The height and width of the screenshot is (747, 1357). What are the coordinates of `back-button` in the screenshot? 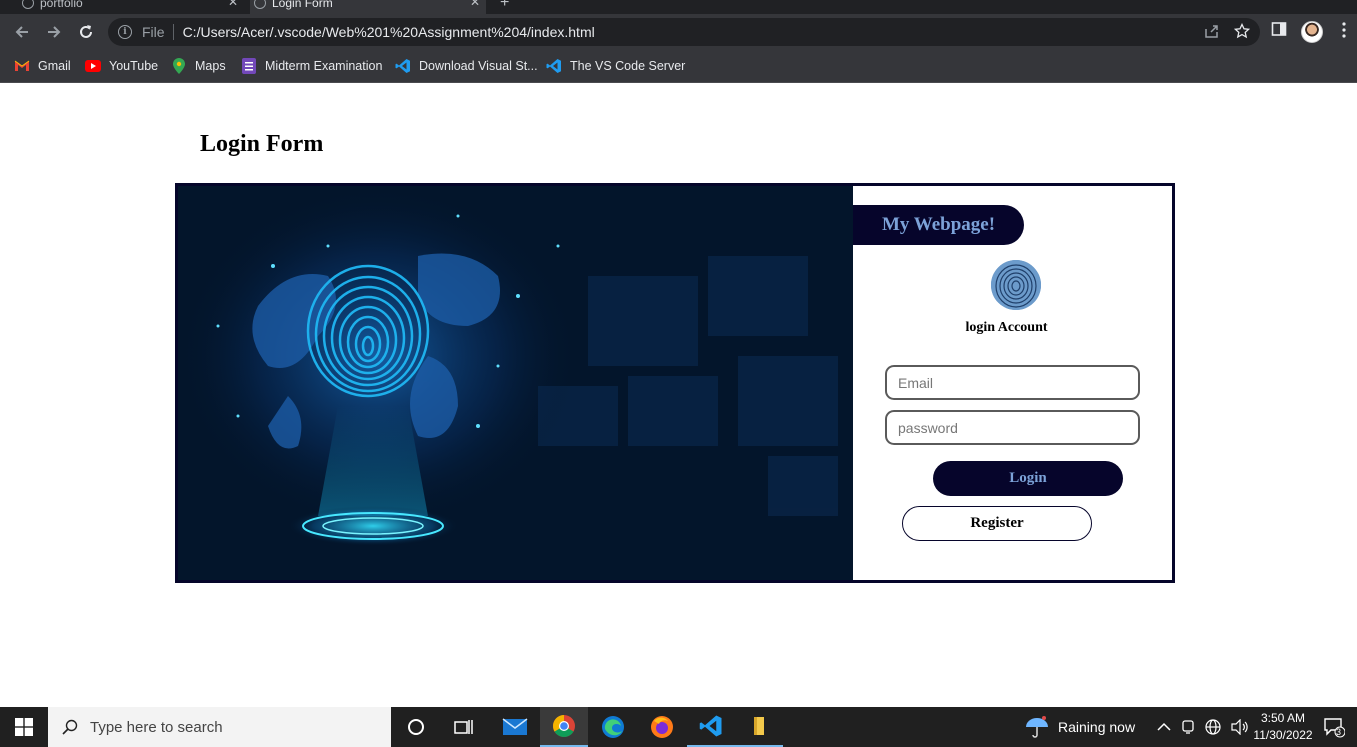 It's located at (22, 32).